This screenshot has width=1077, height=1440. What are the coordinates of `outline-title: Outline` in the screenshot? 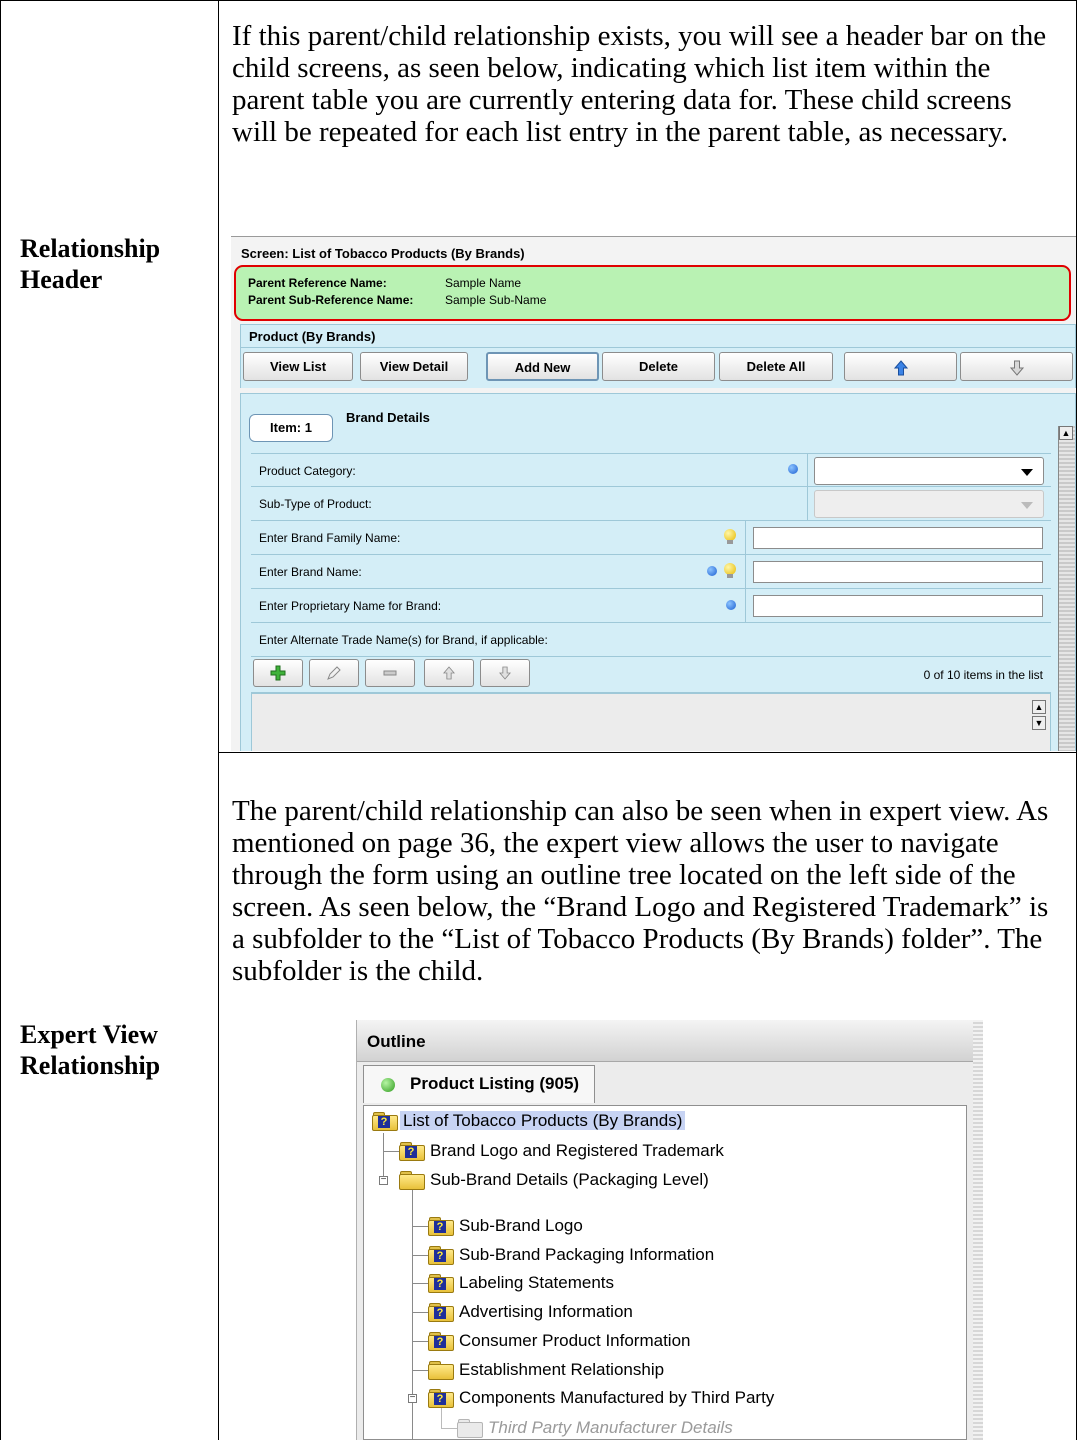 It's located at (665, 1041).